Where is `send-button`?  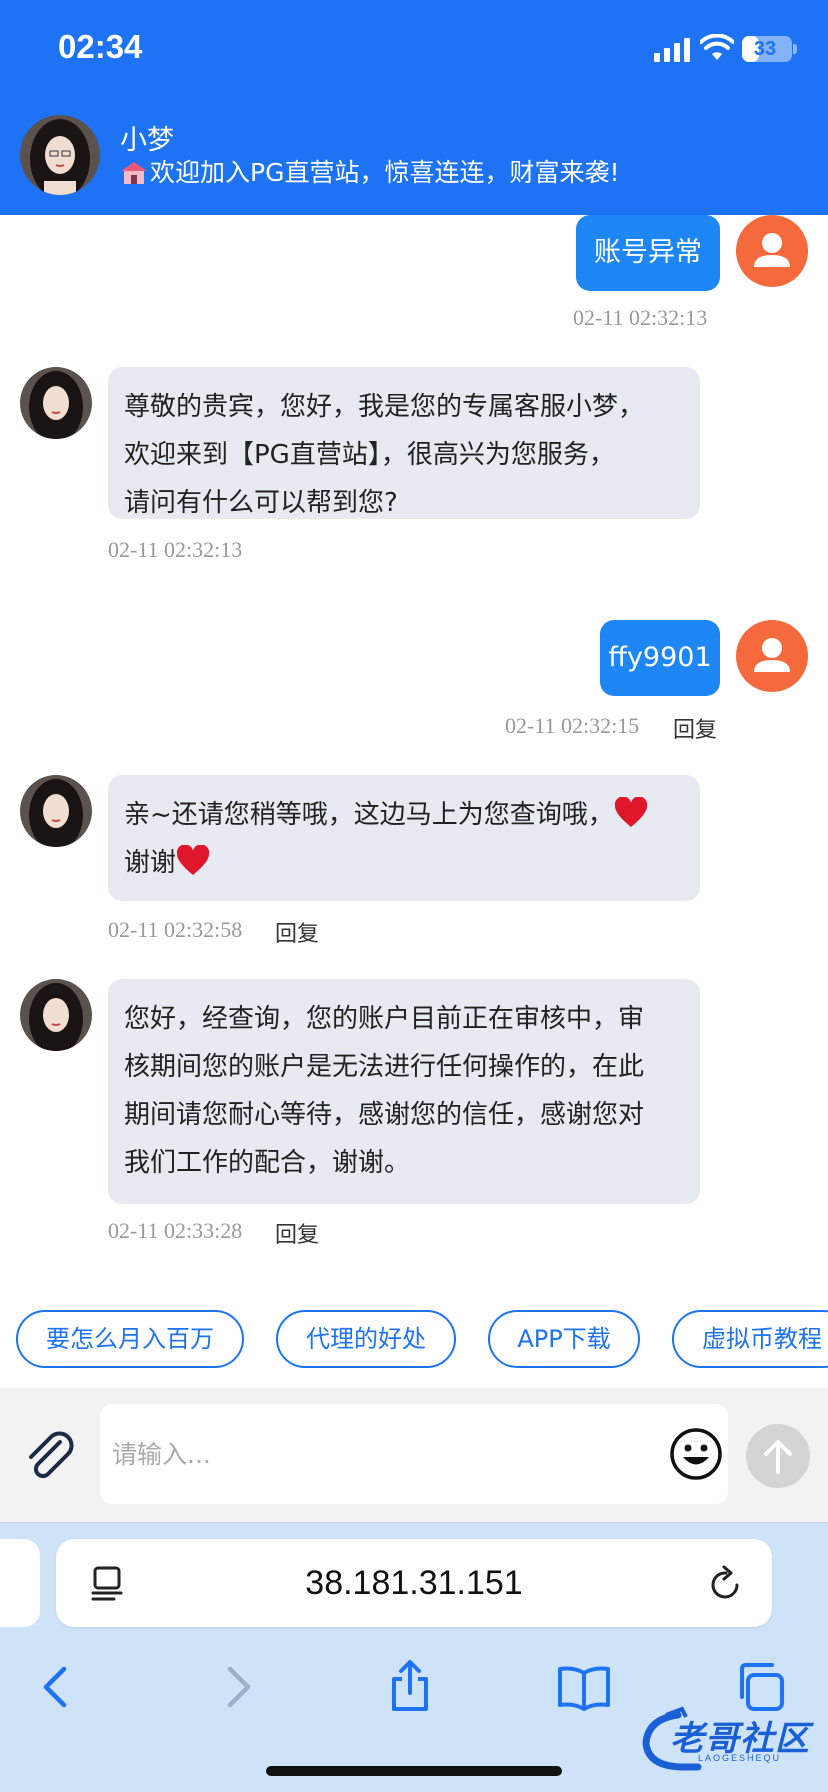 send-button is located at coordinates (778, 1456).